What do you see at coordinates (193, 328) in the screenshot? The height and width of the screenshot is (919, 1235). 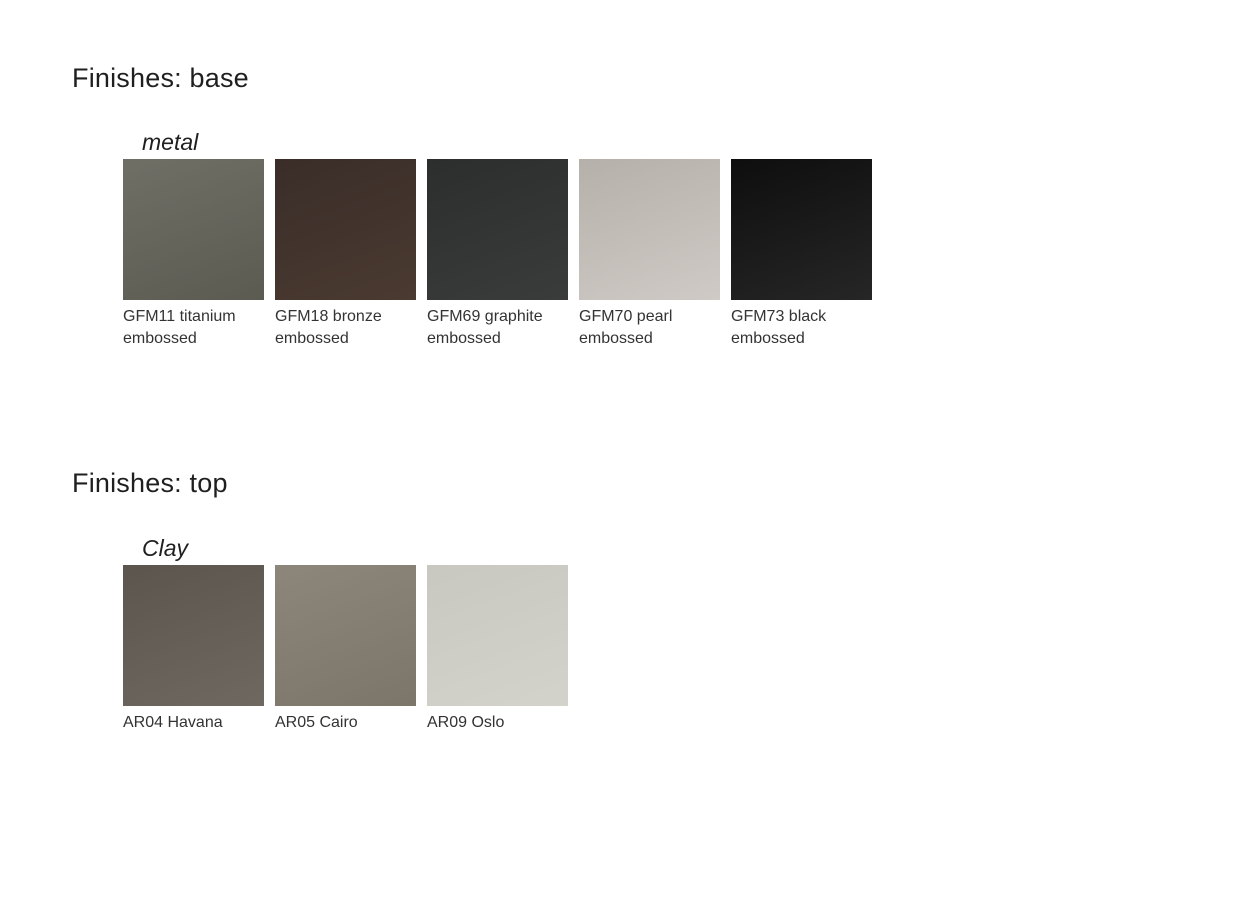 I see `swatch-label: GFM11 titanium embossed` at bounding box center [193, 328].